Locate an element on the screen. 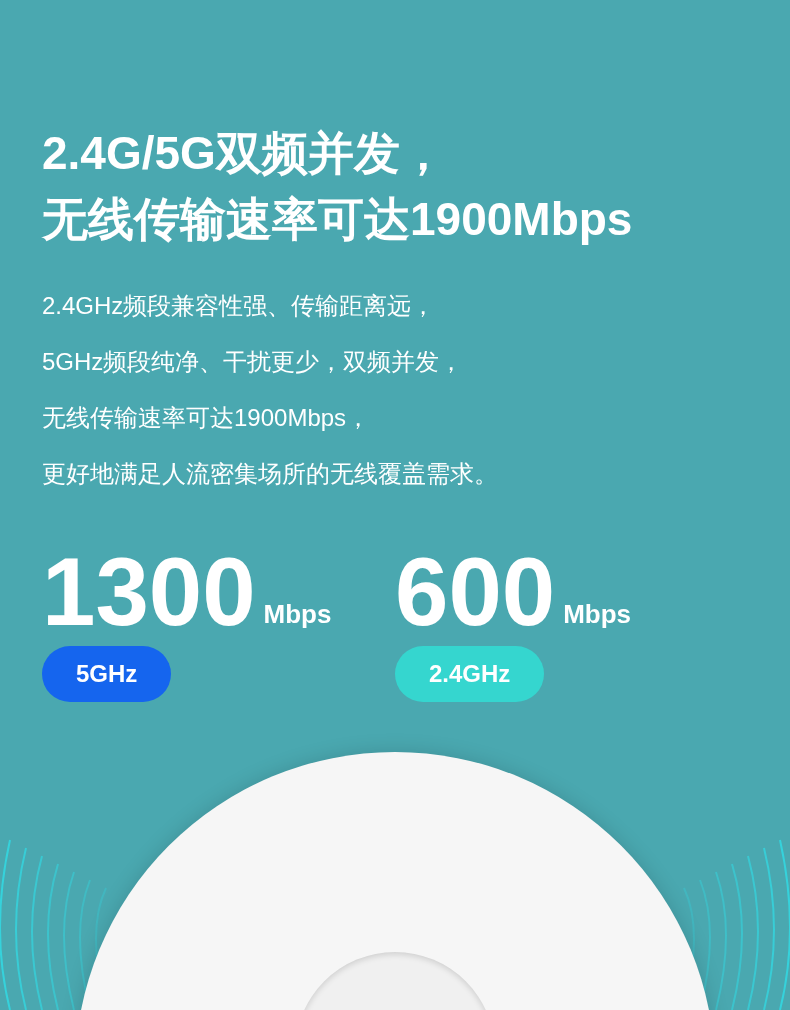 This screenshot has width=790, height=1010. description-line: 2.4GHz频段兼容性强、传输距离远， is located at coordinates (239, 306).